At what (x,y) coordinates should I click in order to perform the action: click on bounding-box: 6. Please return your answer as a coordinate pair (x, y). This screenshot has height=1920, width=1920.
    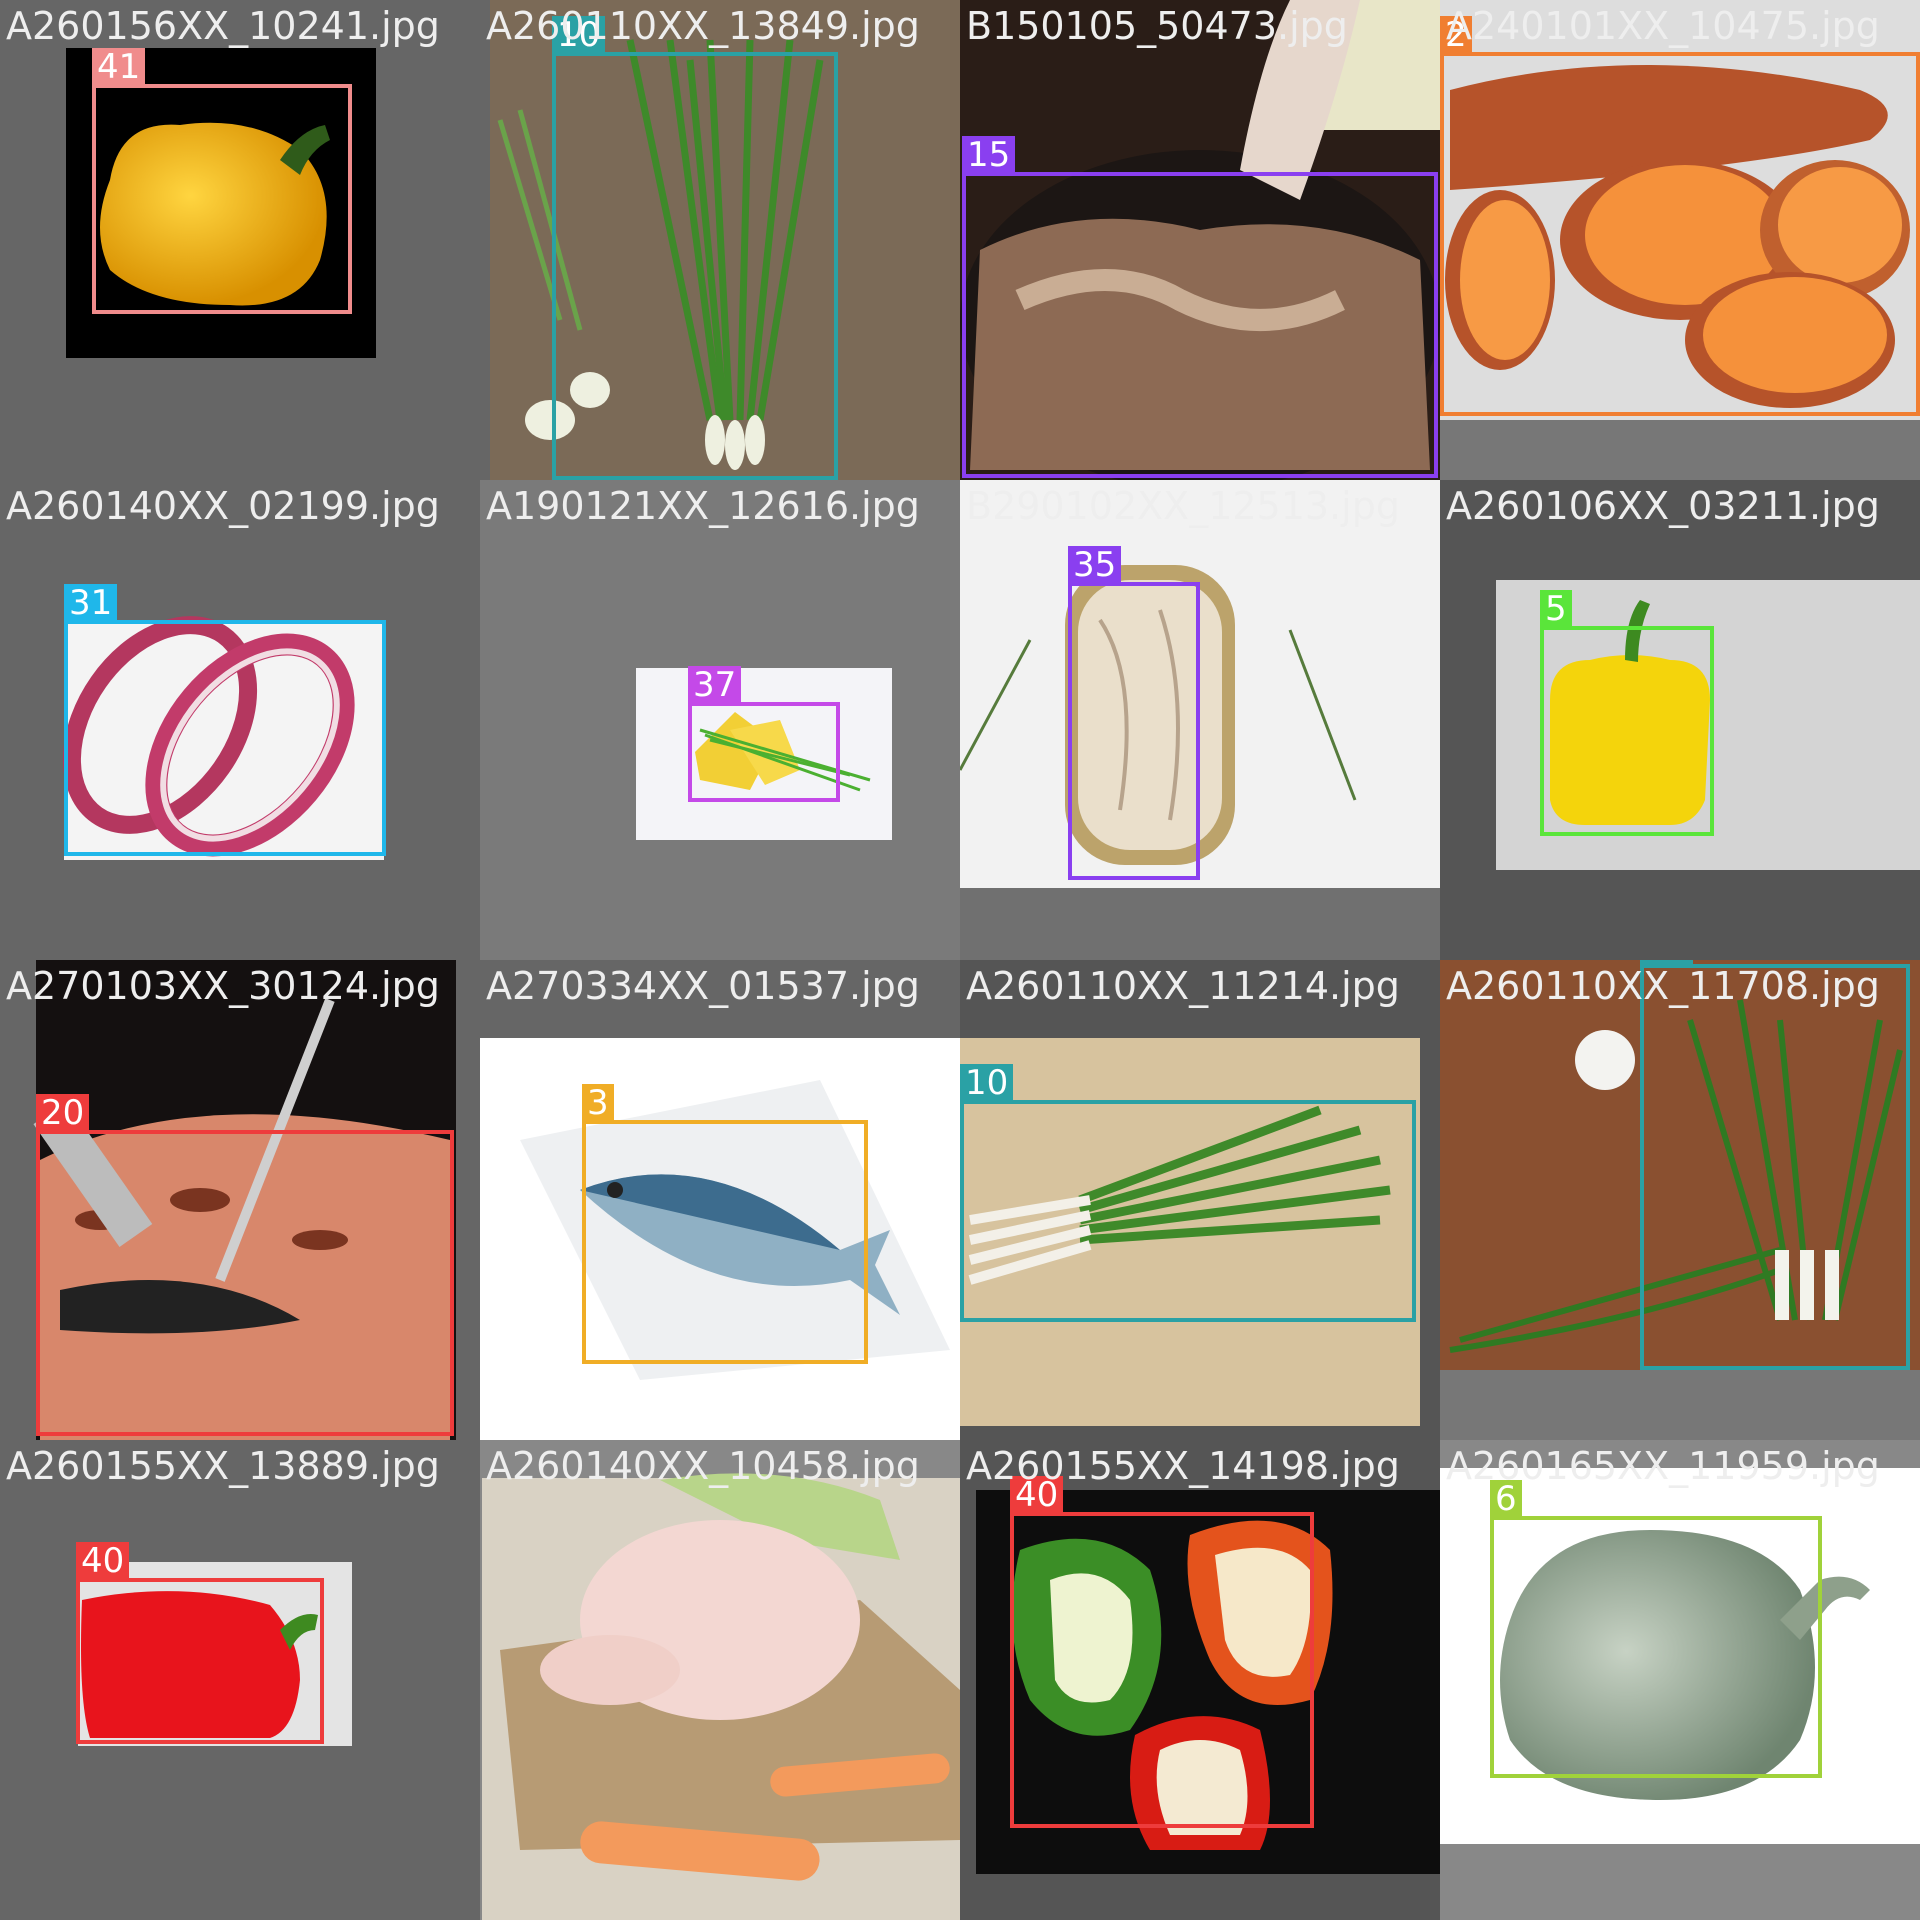
    Looking at the image, I should click on (1656, 1629).